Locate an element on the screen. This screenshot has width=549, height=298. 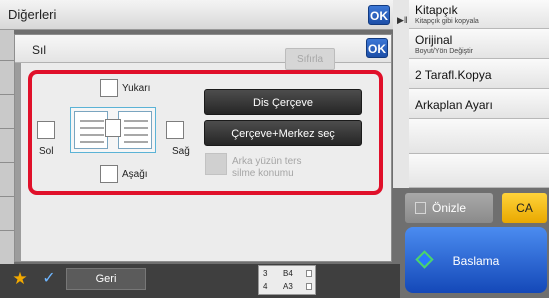
right-item-orijinal: Orijinal Boyut/Yön Değiştir is located at coordinates (479, 44).